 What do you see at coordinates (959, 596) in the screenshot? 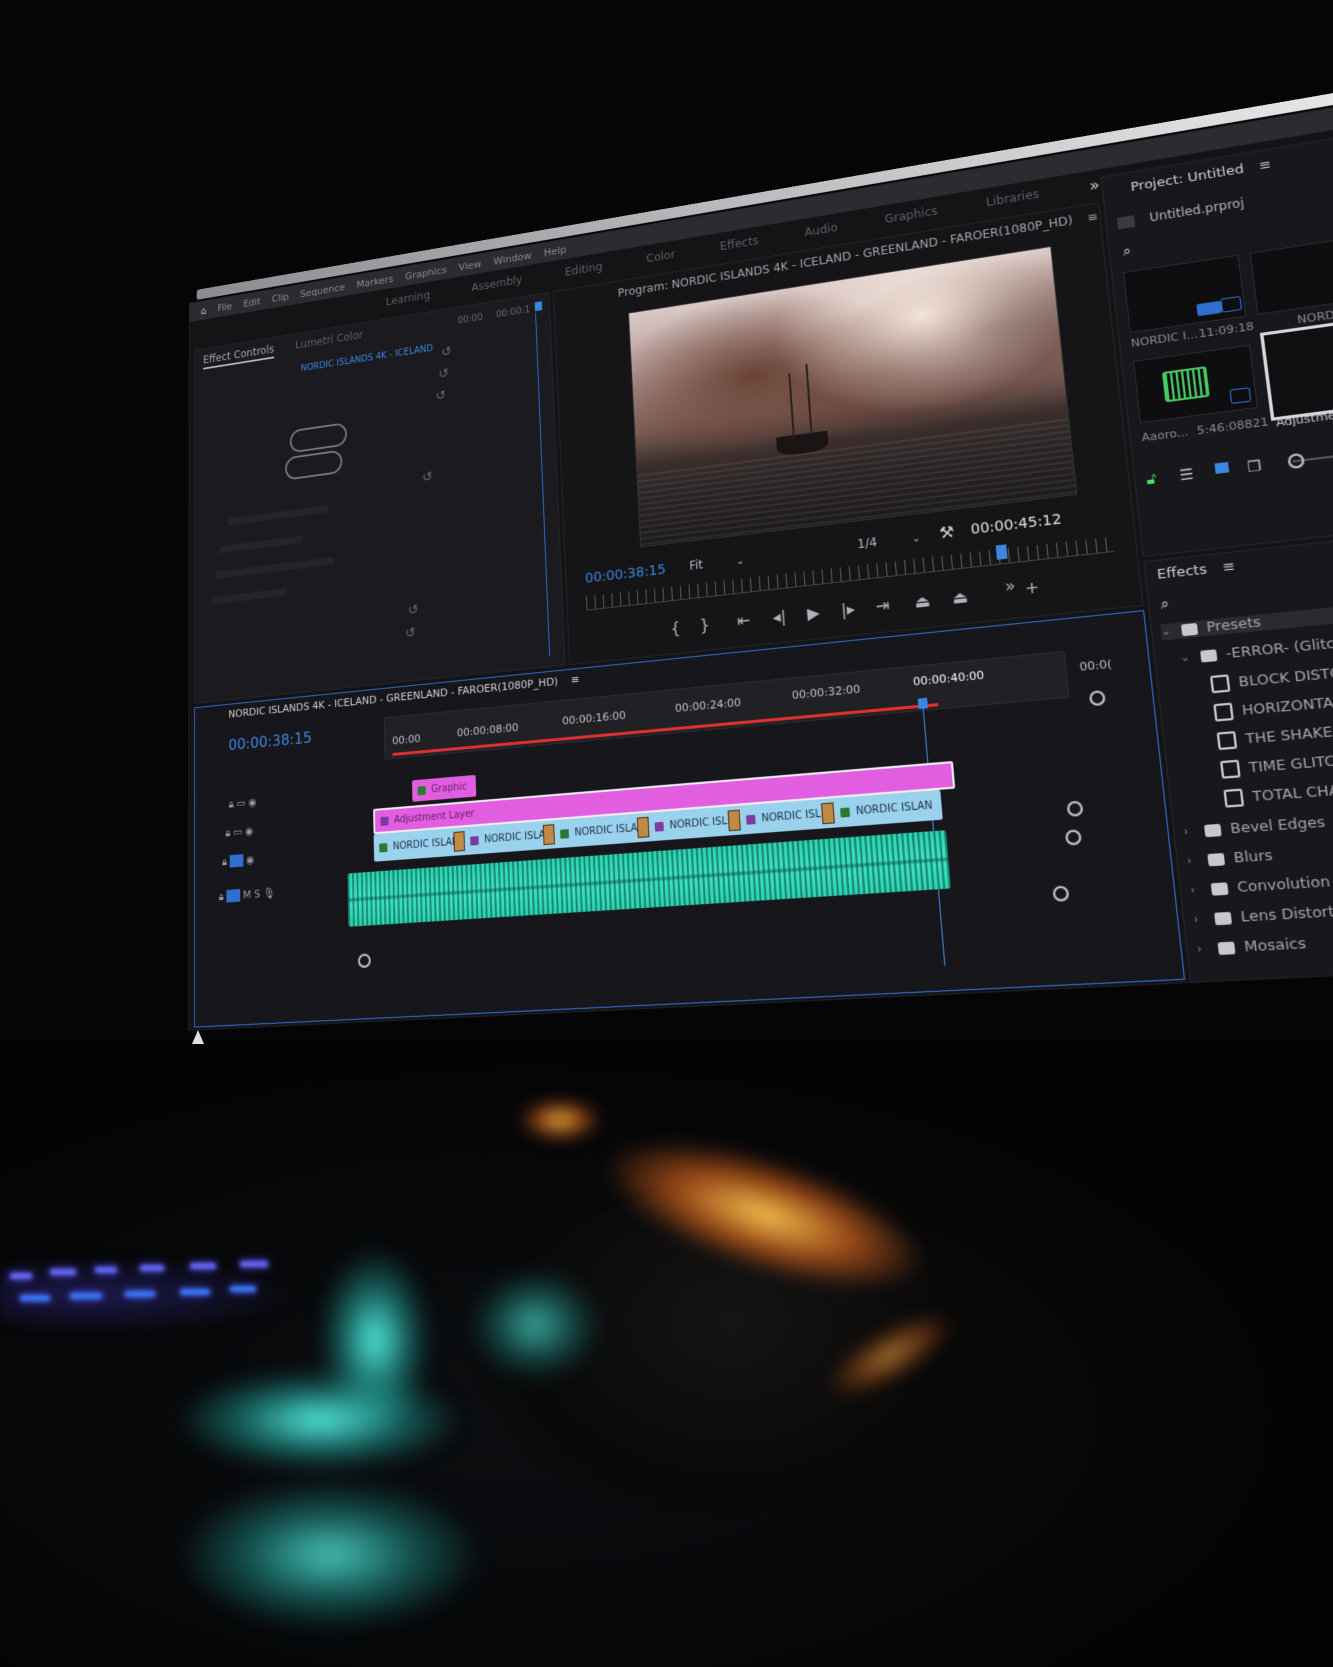
I see `extract-icon: ⏏` at bounding box center [959, 596].